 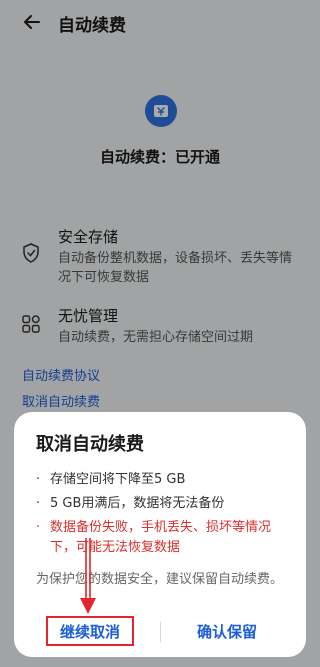 What do you see at coordinates (90, 631) in the screenshot?
I see `continue-cancel-button: 继续取消` at bounding box center [90, 631].